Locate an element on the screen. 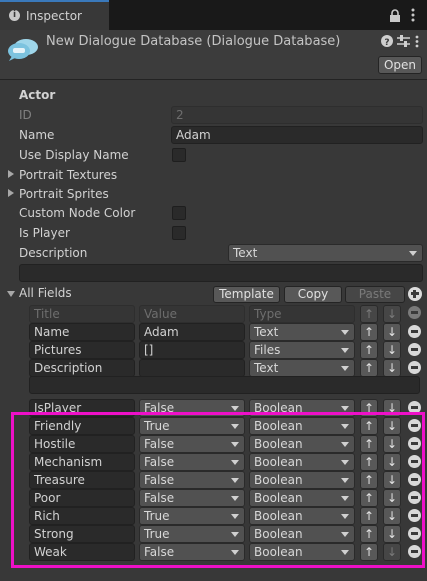 This screenshot has height=581, width=427. more-menu-icon is located at coordinates (413, 15).